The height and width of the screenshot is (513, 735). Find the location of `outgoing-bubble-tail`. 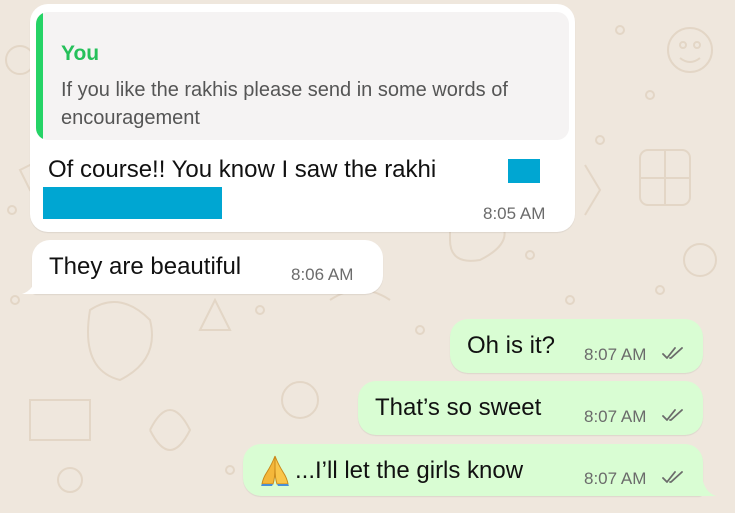

outgoing-bubble-tail is located at coordinates (707, 486).